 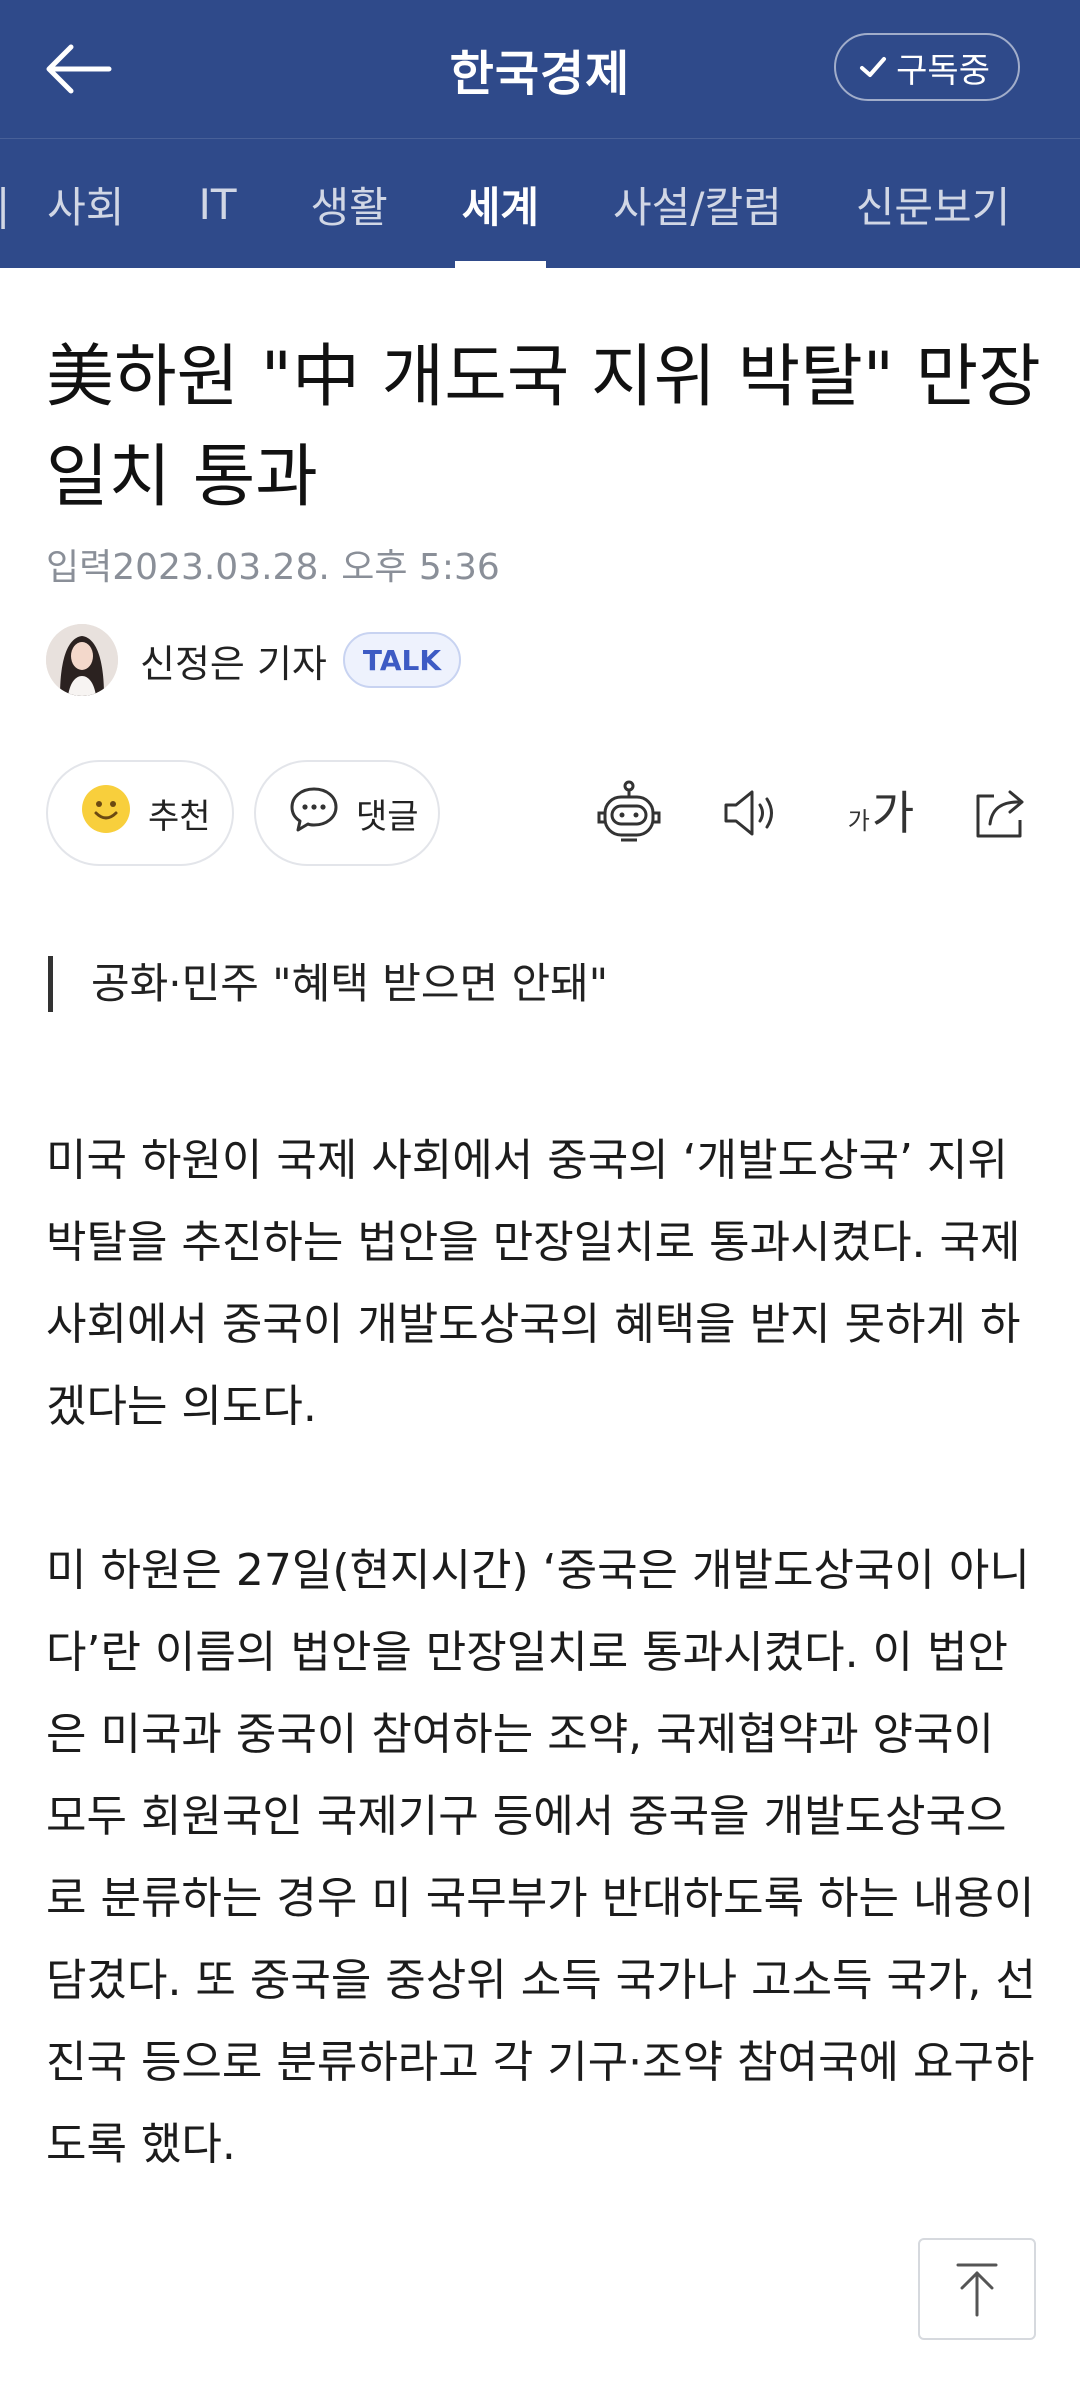 I want to click on author-avatar, so click(x=82, y=660).